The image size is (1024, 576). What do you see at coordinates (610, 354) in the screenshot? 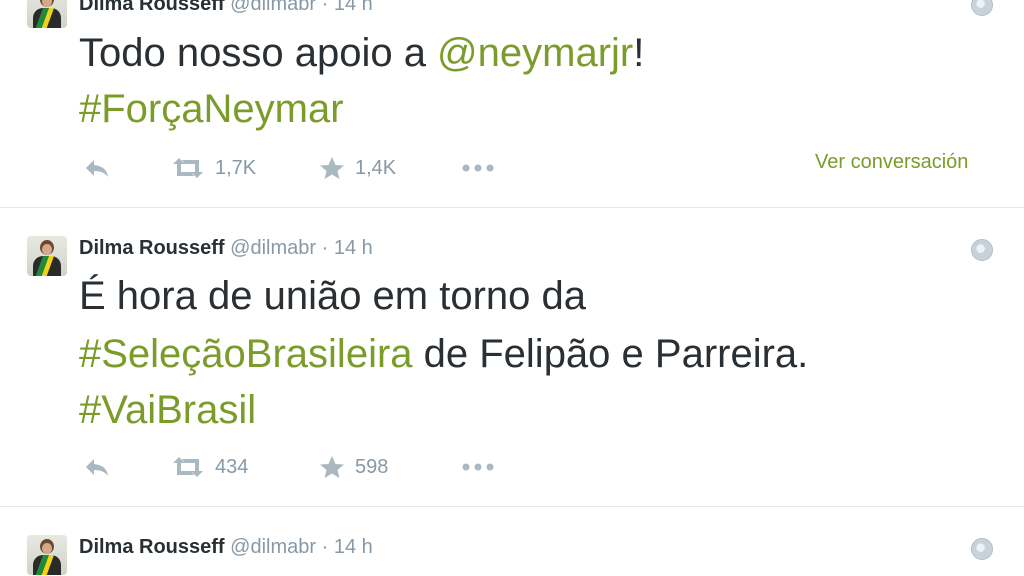
I see `text-part: de Felipão e Parreira.` at bounding box center [610, 354].